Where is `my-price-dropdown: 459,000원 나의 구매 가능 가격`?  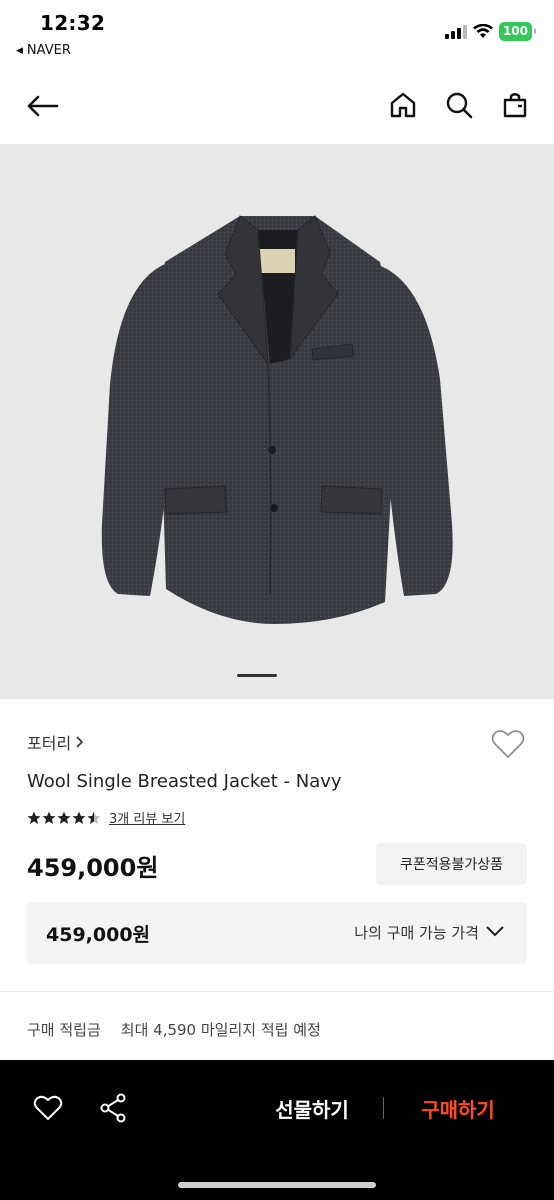 my-price-dropdown: 459,000원 나의 구매 가능 가격 is located at coordinates (277, 933).